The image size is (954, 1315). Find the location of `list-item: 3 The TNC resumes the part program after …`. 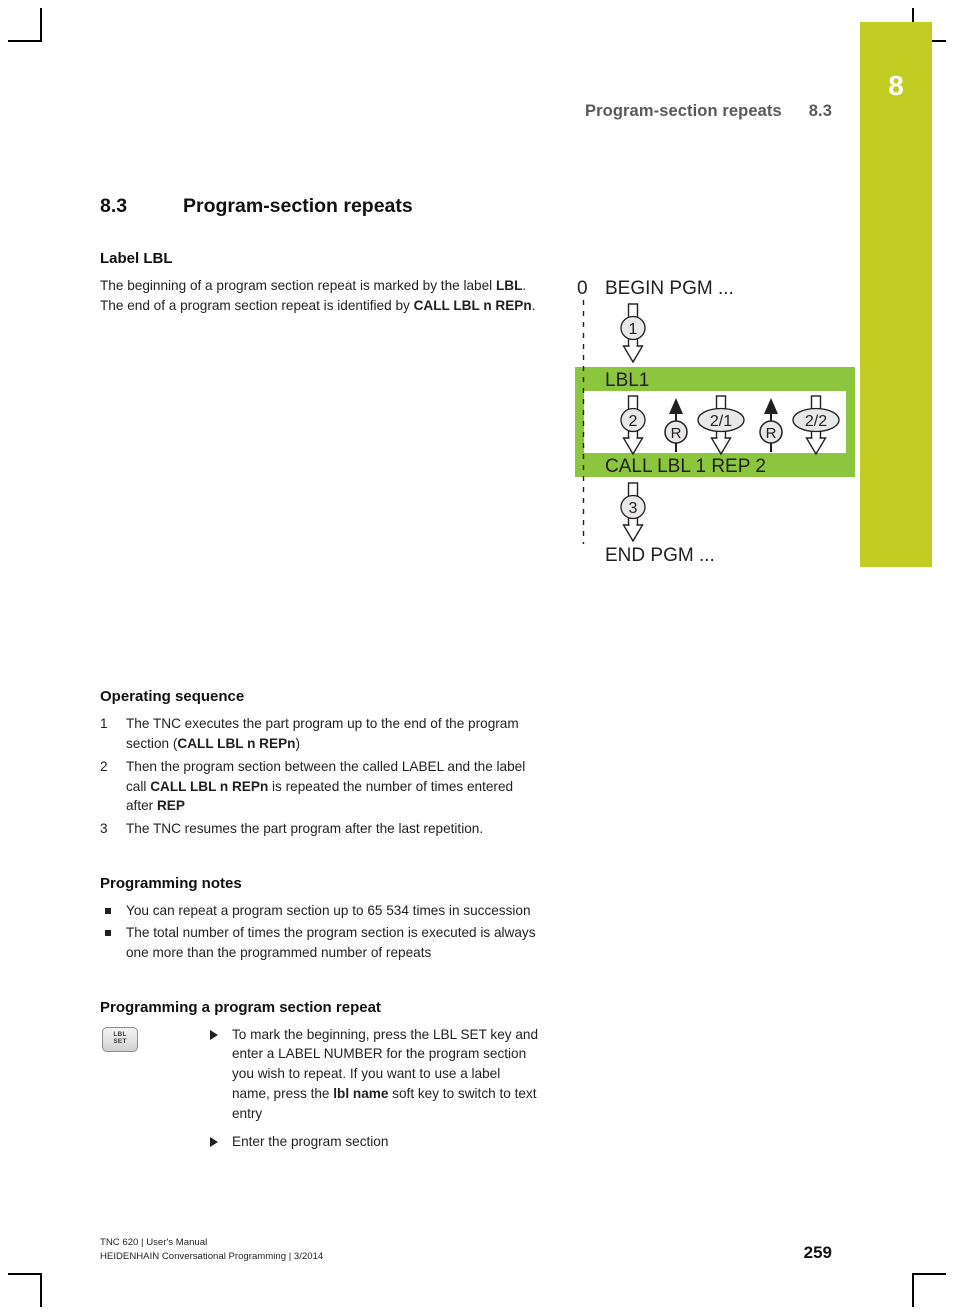

list-item: 3 The TNC resumes the part program after … is located at coordinates (320, 829).